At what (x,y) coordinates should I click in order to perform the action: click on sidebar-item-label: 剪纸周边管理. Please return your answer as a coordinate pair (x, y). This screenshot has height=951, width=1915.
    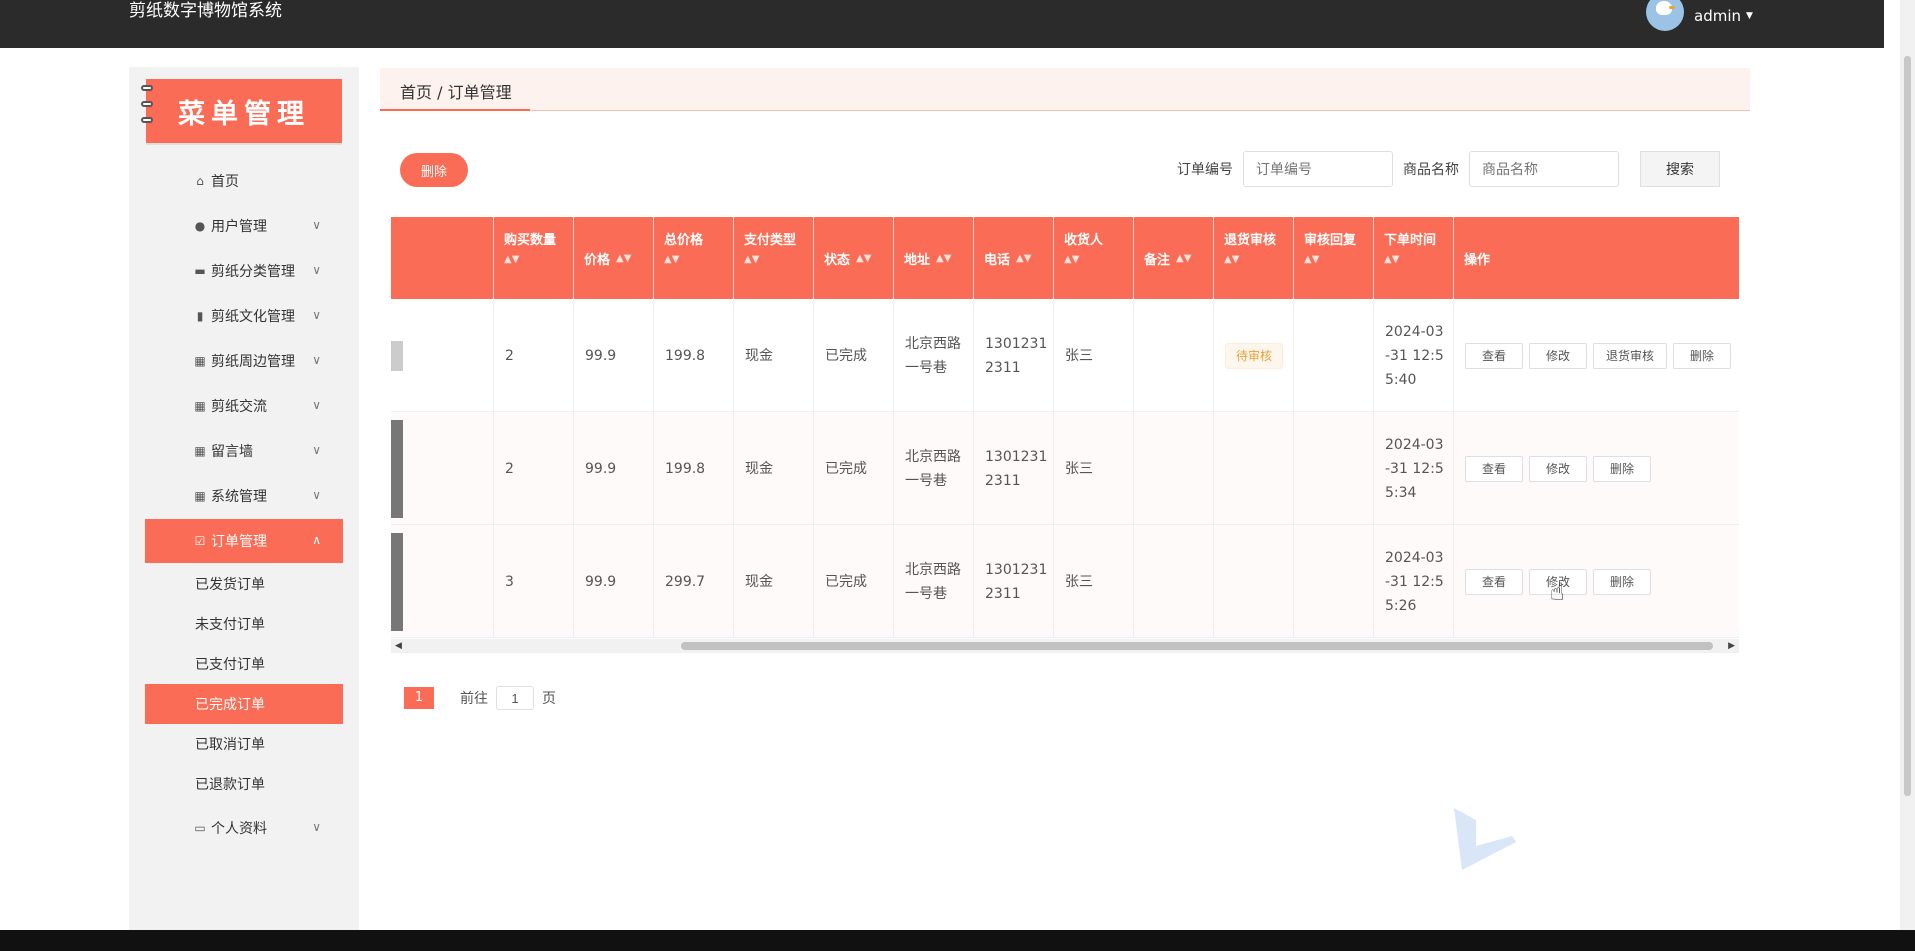
    Looking at the image, I should click on (253, 362).